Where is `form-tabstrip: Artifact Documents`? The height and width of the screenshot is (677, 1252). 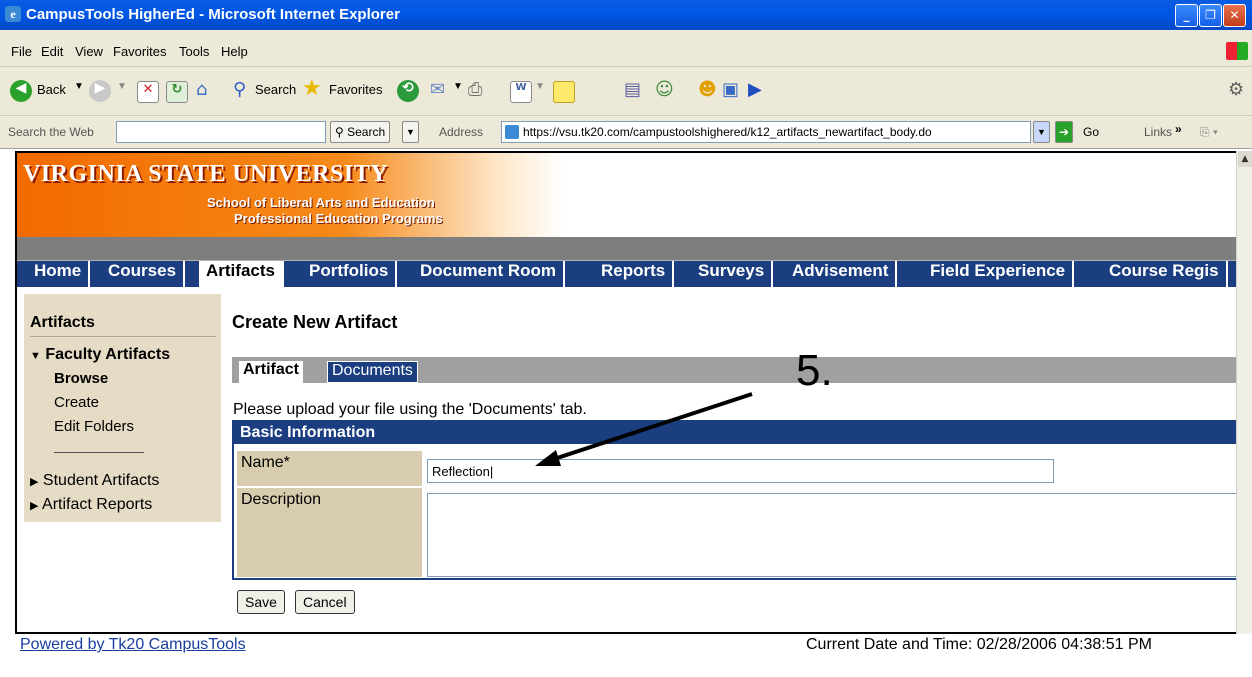 form-tabstrip: Artifact Documents is located at coordinates (734, 370).